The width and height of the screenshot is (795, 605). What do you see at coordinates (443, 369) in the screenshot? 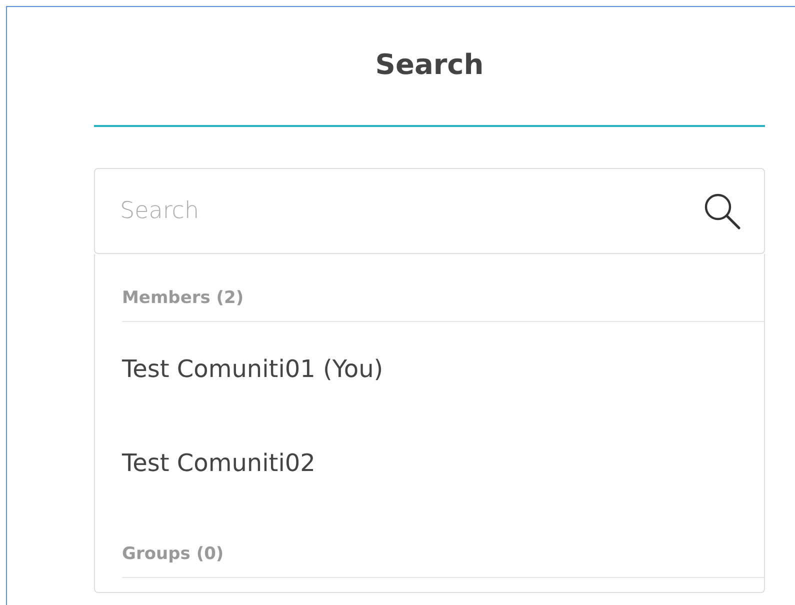
I see `result-item: Test Comuniti01 (You)` at bounding box center [443, 369].